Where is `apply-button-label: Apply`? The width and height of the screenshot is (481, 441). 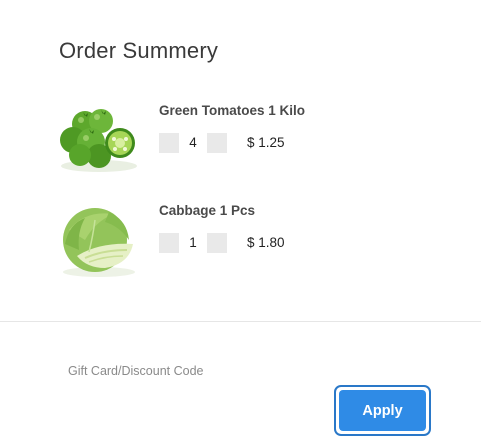
apply-button-label: Apply is located at coordinates (382, 410).